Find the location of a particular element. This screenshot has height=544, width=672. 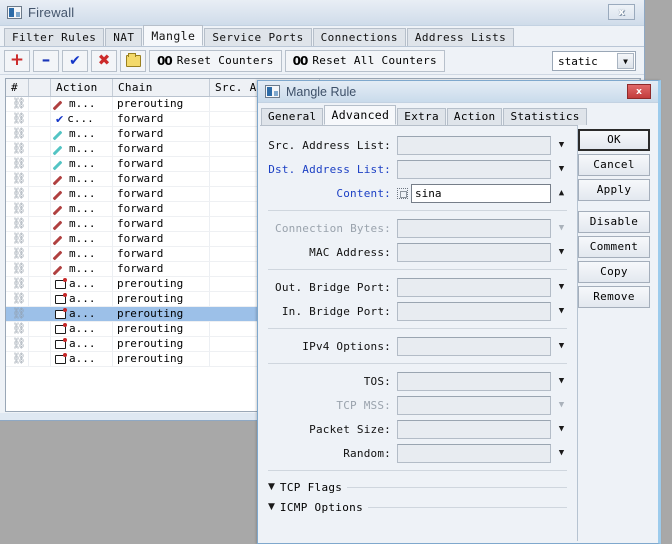

dialog-tab-statistics: Statistics is located at coordinates (545, 116).